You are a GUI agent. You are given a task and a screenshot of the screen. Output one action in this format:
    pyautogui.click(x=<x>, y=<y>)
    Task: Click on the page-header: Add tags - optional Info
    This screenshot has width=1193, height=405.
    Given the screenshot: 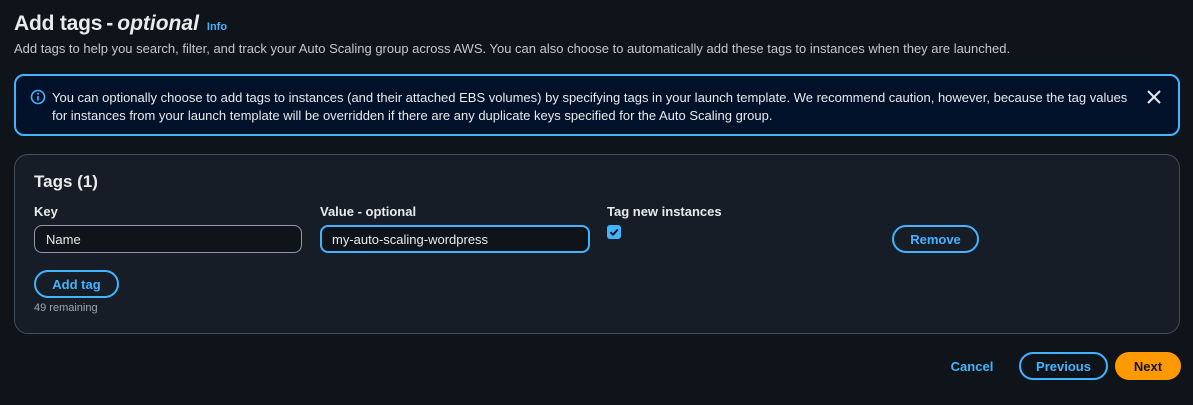 What is the action you would take?
    pyautogui.click(x=120, y=24)
    